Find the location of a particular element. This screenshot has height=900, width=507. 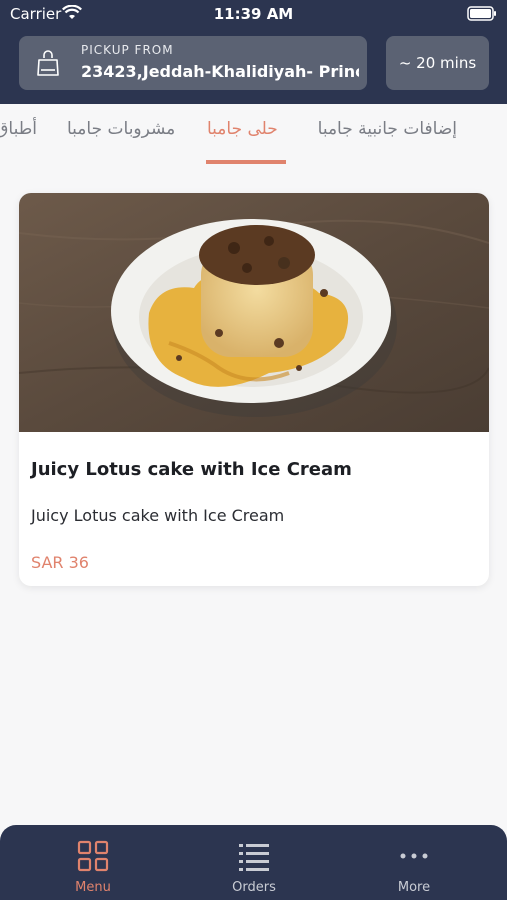

status-time: 11:39 AM is located at coordinates (253, 14).